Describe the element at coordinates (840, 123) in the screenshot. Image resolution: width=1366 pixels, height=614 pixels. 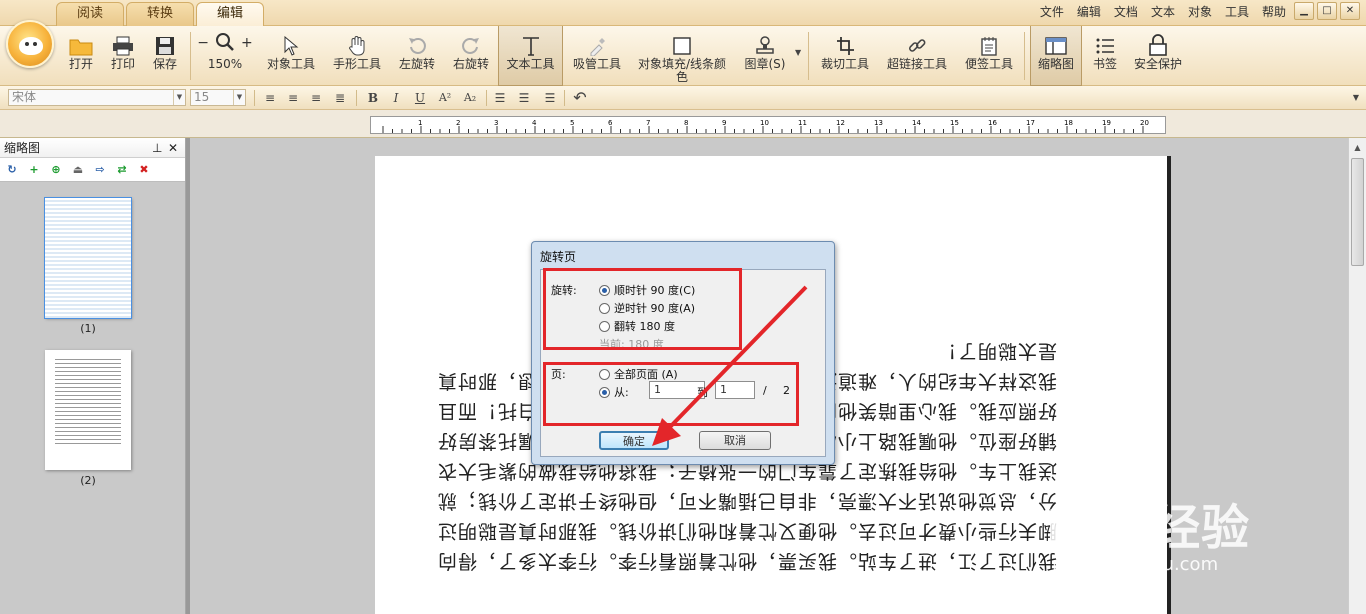
I see `ruler-tick-label: 12` at that location.